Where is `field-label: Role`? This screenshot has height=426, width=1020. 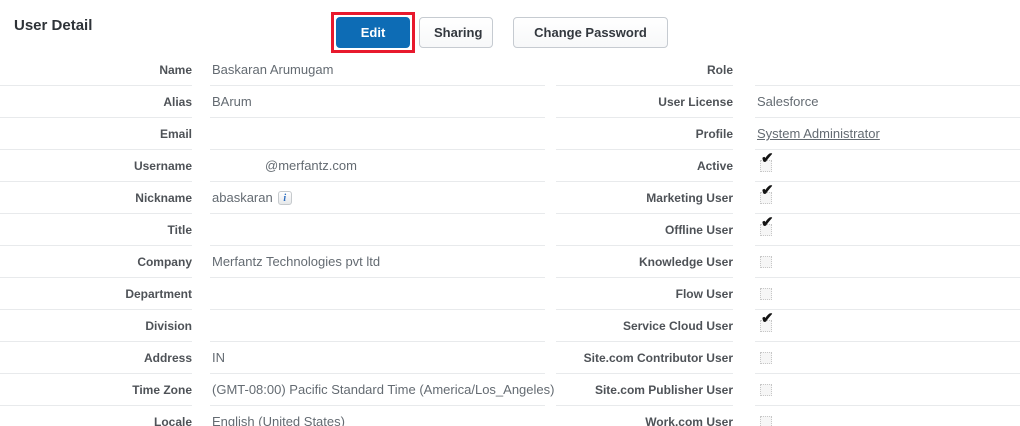 field-label: Role is located at coordinates (644, 70).